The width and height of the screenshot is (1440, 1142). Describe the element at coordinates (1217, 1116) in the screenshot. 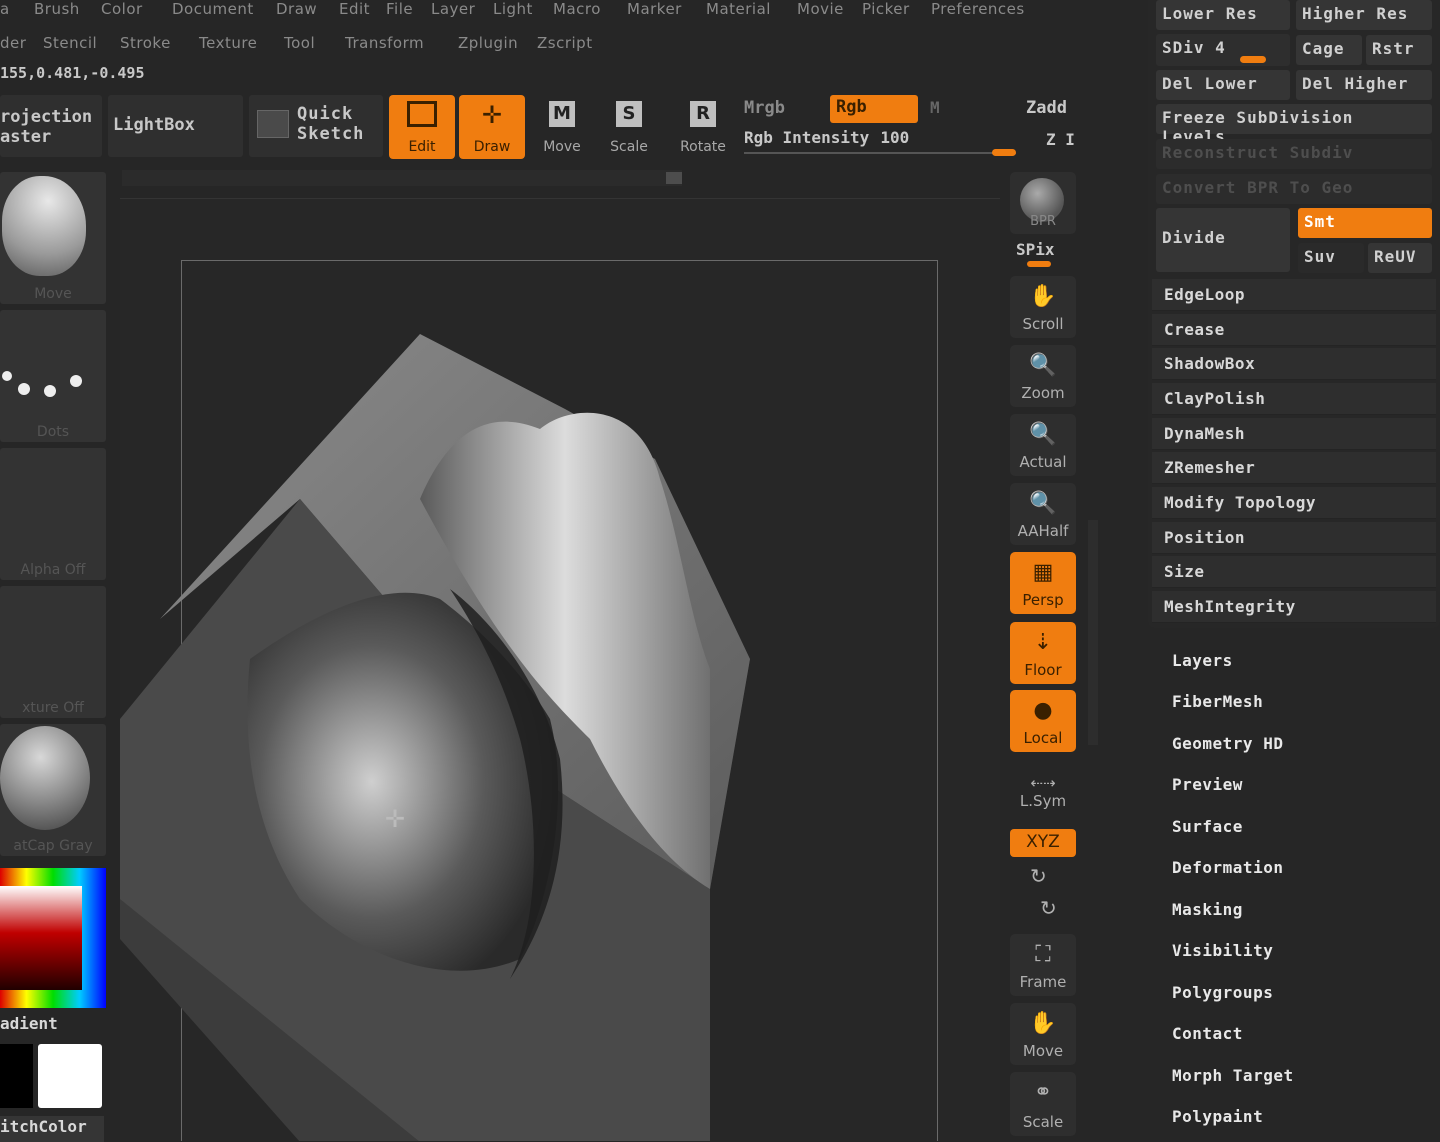

I see `subpalette-polypaint: Polypaint` at that location.